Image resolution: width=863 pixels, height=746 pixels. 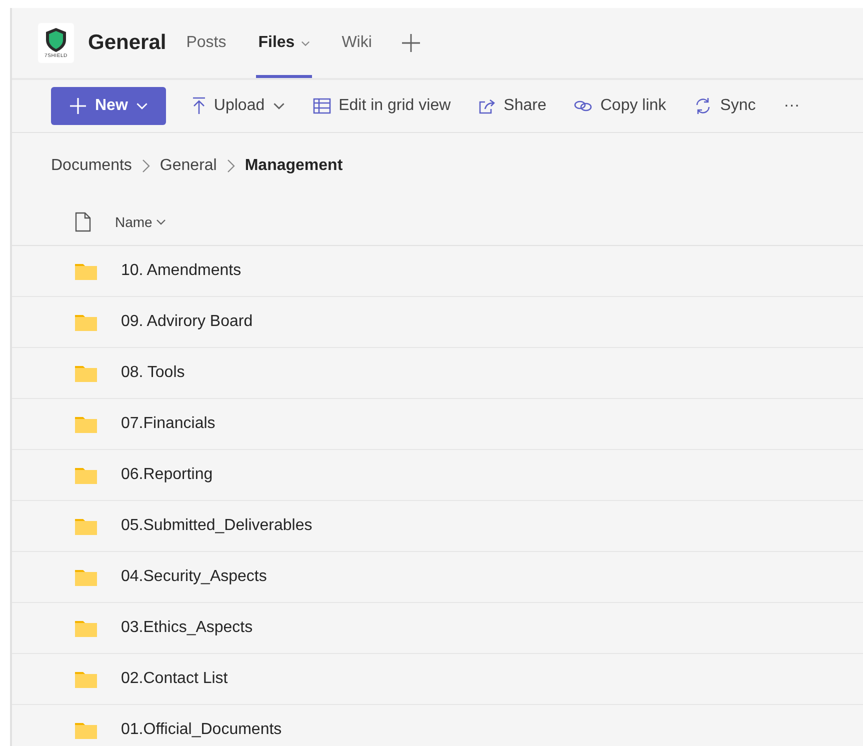 I want to click on toolbar-button: Copy link, so click(x=620, y=106).